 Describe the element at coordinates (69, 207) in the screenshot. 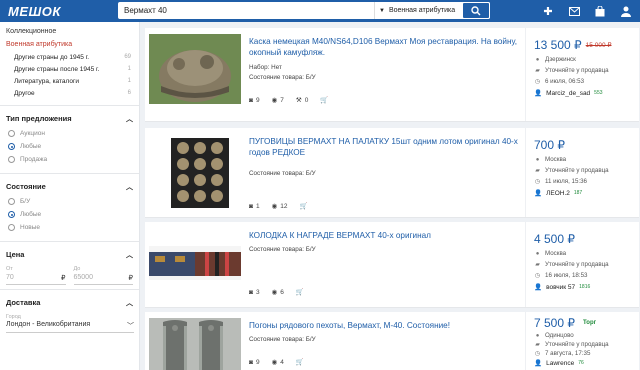

I see `condition-filter: Состояние ︿ Б/У Любые Новые` at that location.